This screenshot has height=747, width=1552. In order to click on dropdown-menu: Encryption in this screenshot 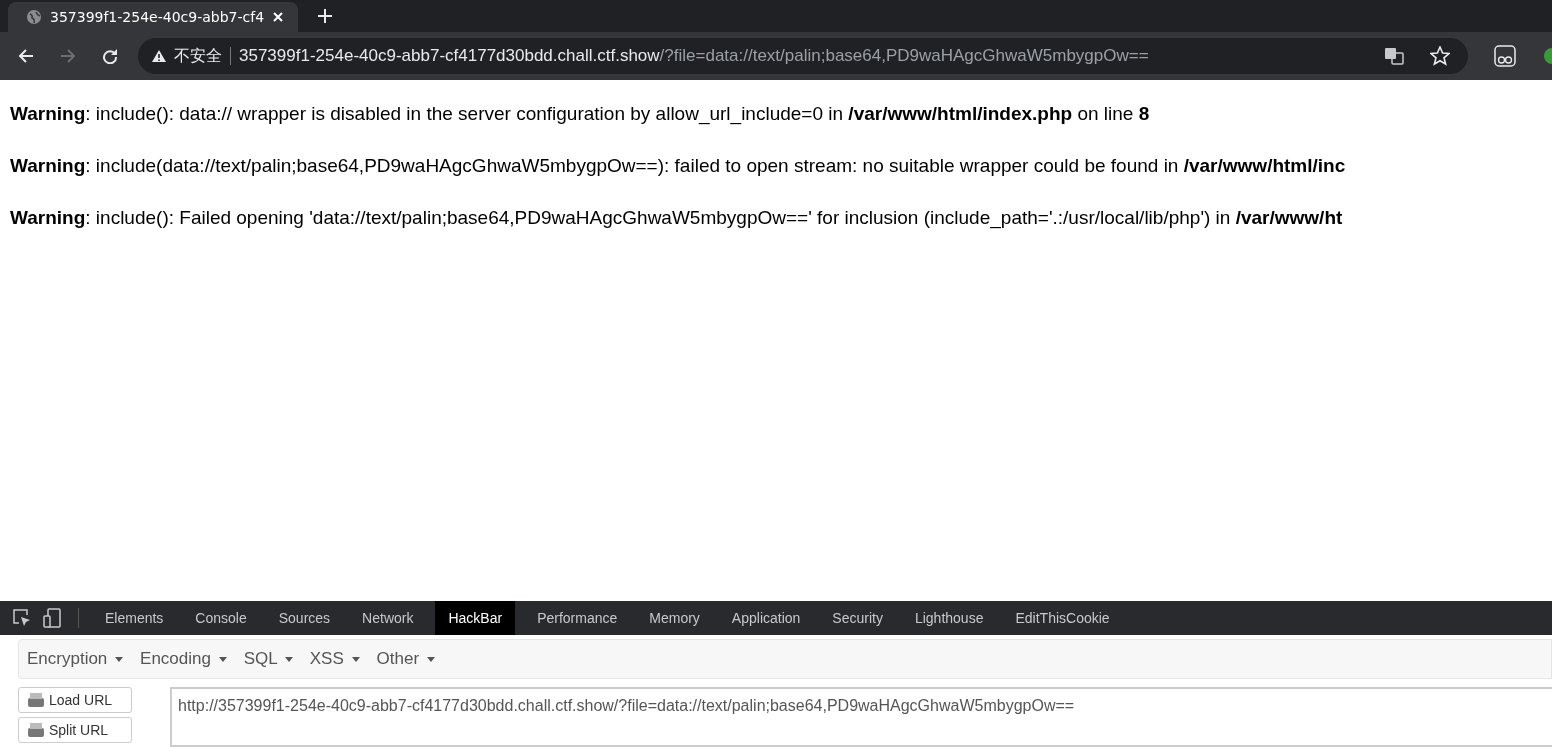, I will do `click(80, 659)`.